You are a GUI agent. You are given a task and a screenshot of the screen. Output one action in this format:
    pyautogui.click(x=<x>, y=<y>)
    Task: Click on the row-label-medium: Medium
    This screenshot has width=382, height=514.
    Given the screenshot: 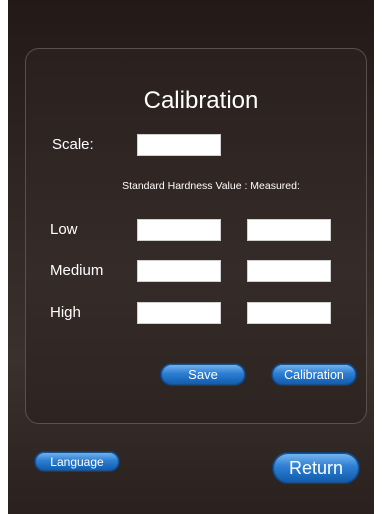 What is the action you would take?
    pyautogui.click(x=77, y=270)
    